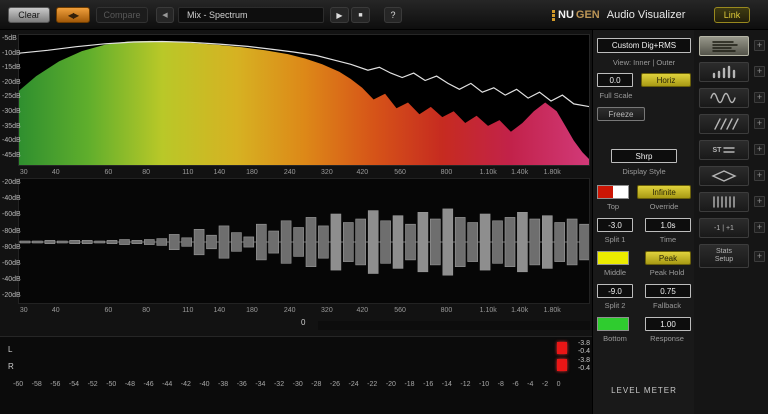 The height and width of the screenshot is (414, 768). What do you see at coordinates (759, 201) in the screenshot?
I see `add-view-7-button: +` at bounding box center [759, 201].